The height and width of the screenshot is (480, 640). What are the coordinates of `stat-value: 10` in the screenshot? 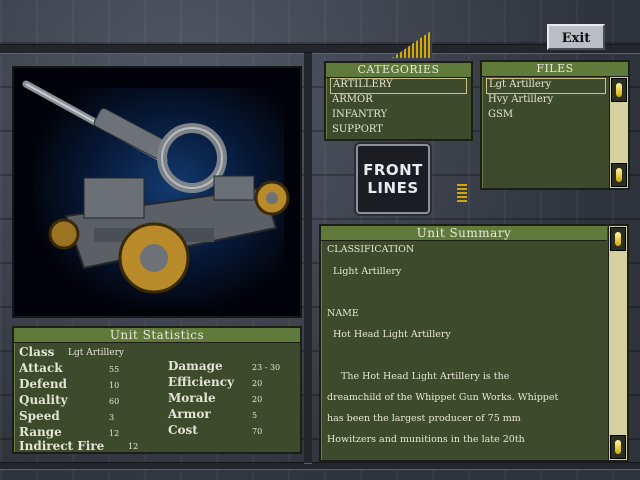 It's located at (114, 385).